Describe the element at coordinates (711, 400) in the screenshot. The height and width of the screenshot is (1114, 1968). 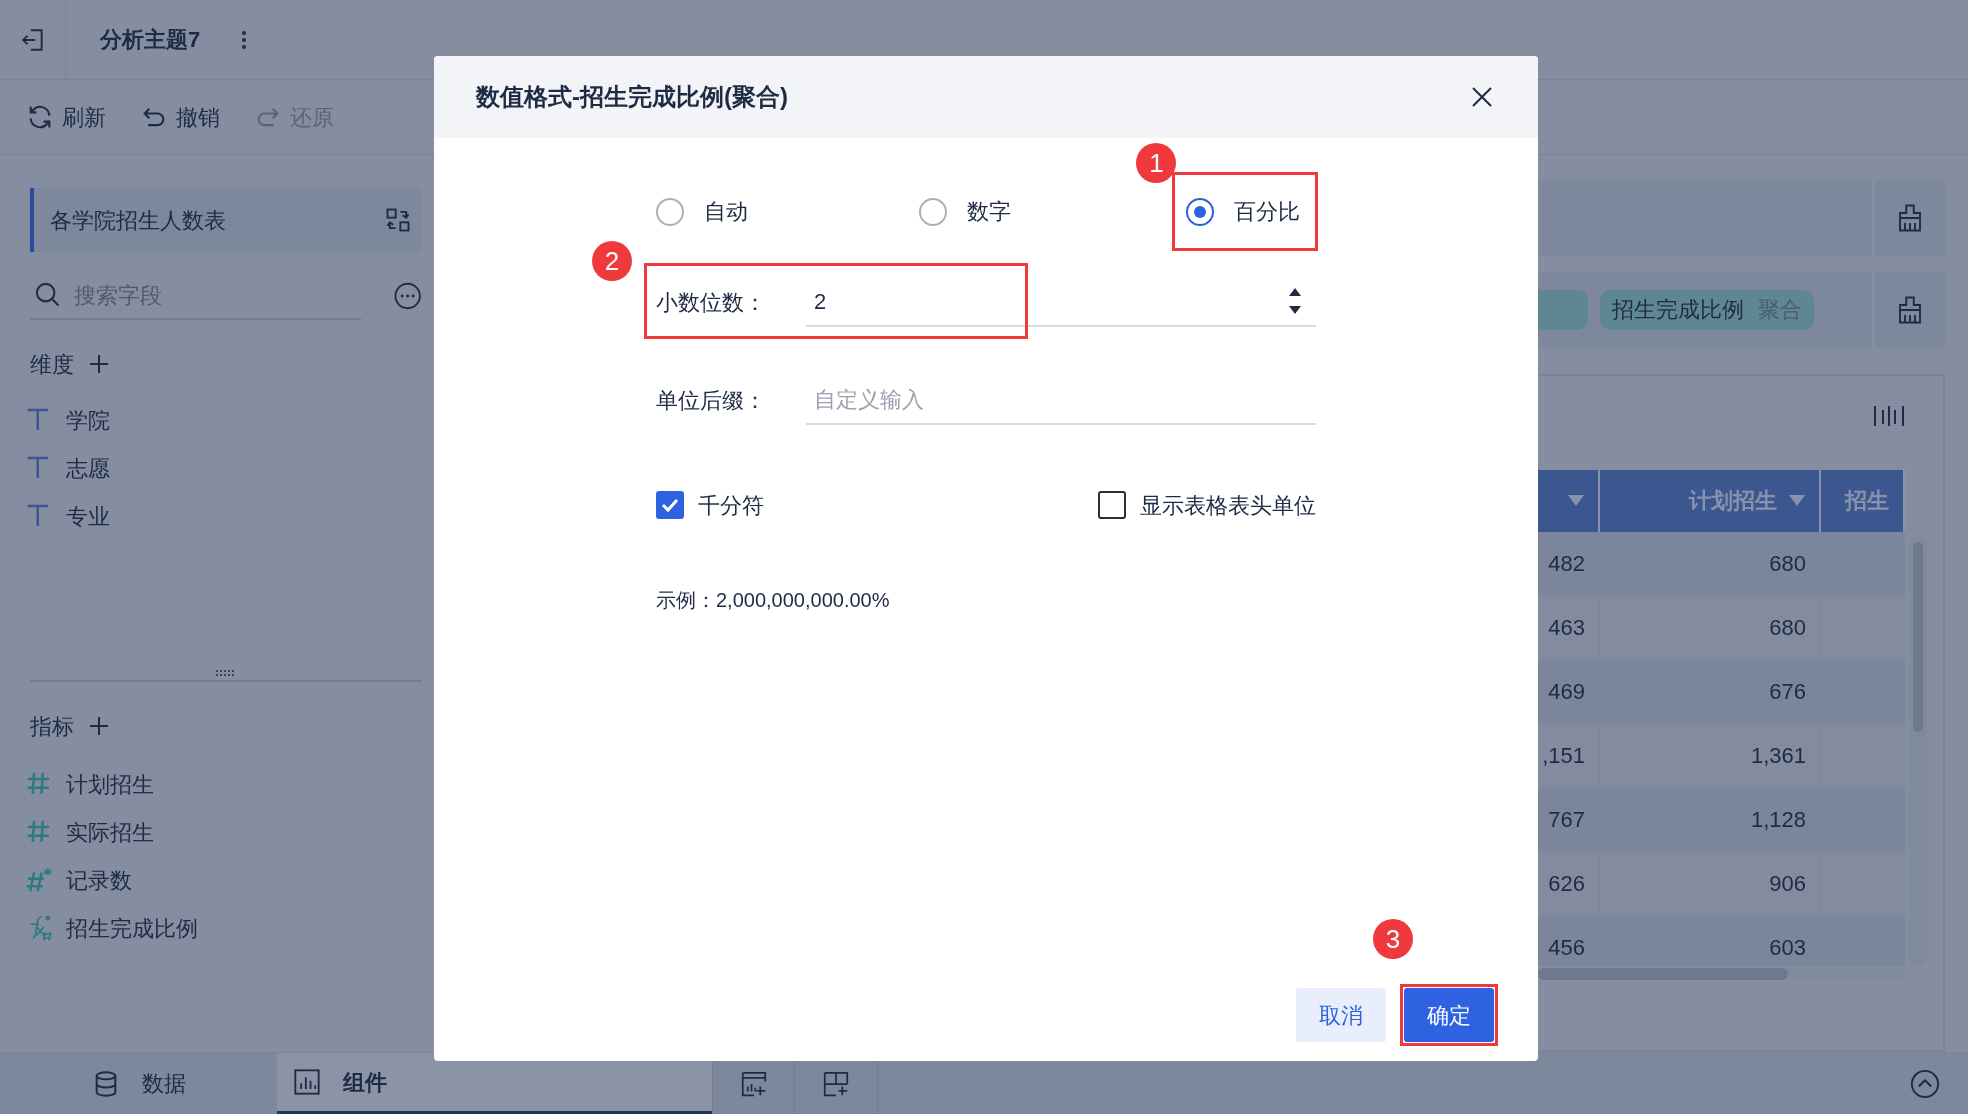
I see `field-label: 单位后缀：` at that location.